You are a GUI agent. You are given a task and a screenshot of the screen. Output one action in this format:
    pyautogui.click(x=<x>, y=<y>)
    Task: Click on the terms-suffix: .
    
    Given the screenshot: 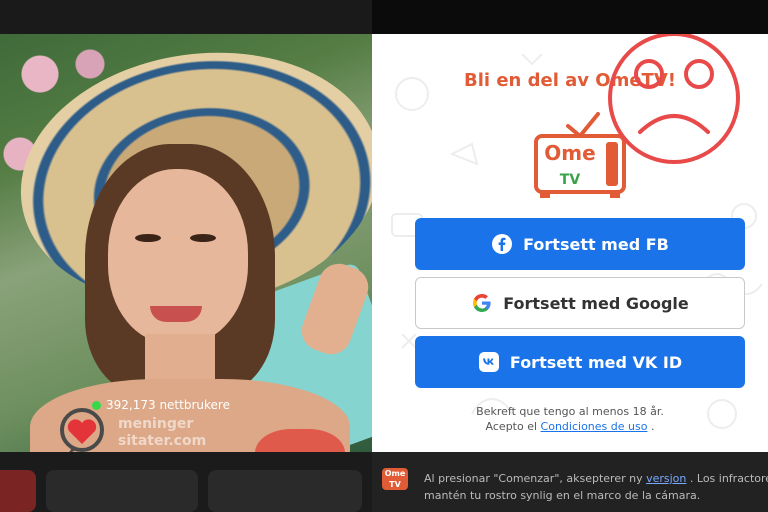 What is the action you would take?
    pyautogui.click(x=651, y=426)
    